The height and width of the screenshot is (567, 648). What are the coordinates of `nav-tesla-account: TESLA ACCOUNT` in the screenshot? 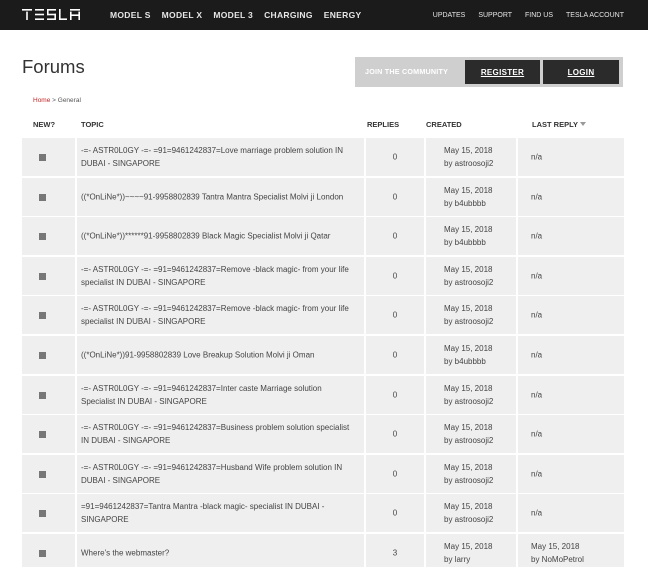 It's located at (595, 15).